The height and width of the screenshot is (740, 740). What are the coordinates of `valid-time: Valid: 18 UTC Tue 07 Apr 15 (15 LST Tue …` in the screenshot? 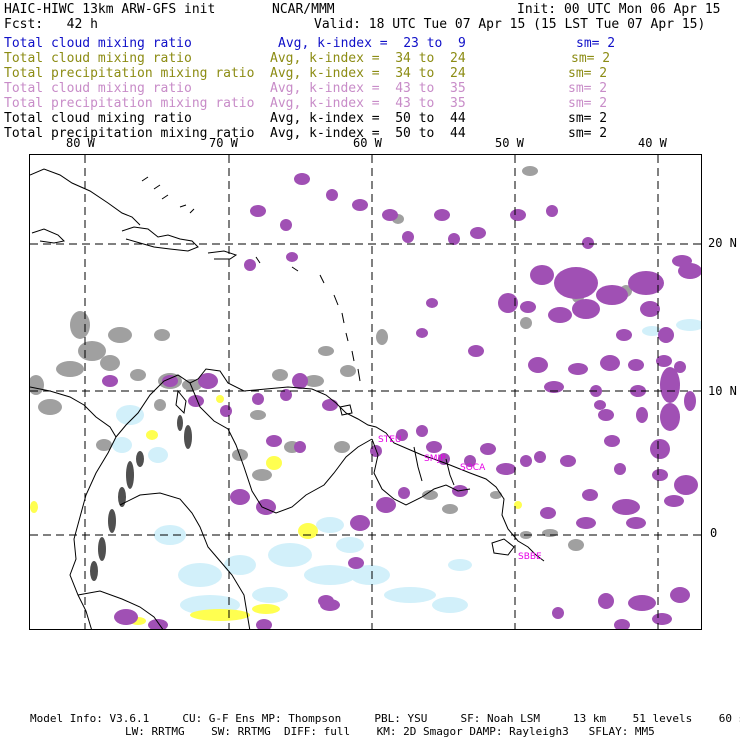 It's located at (510, 24).